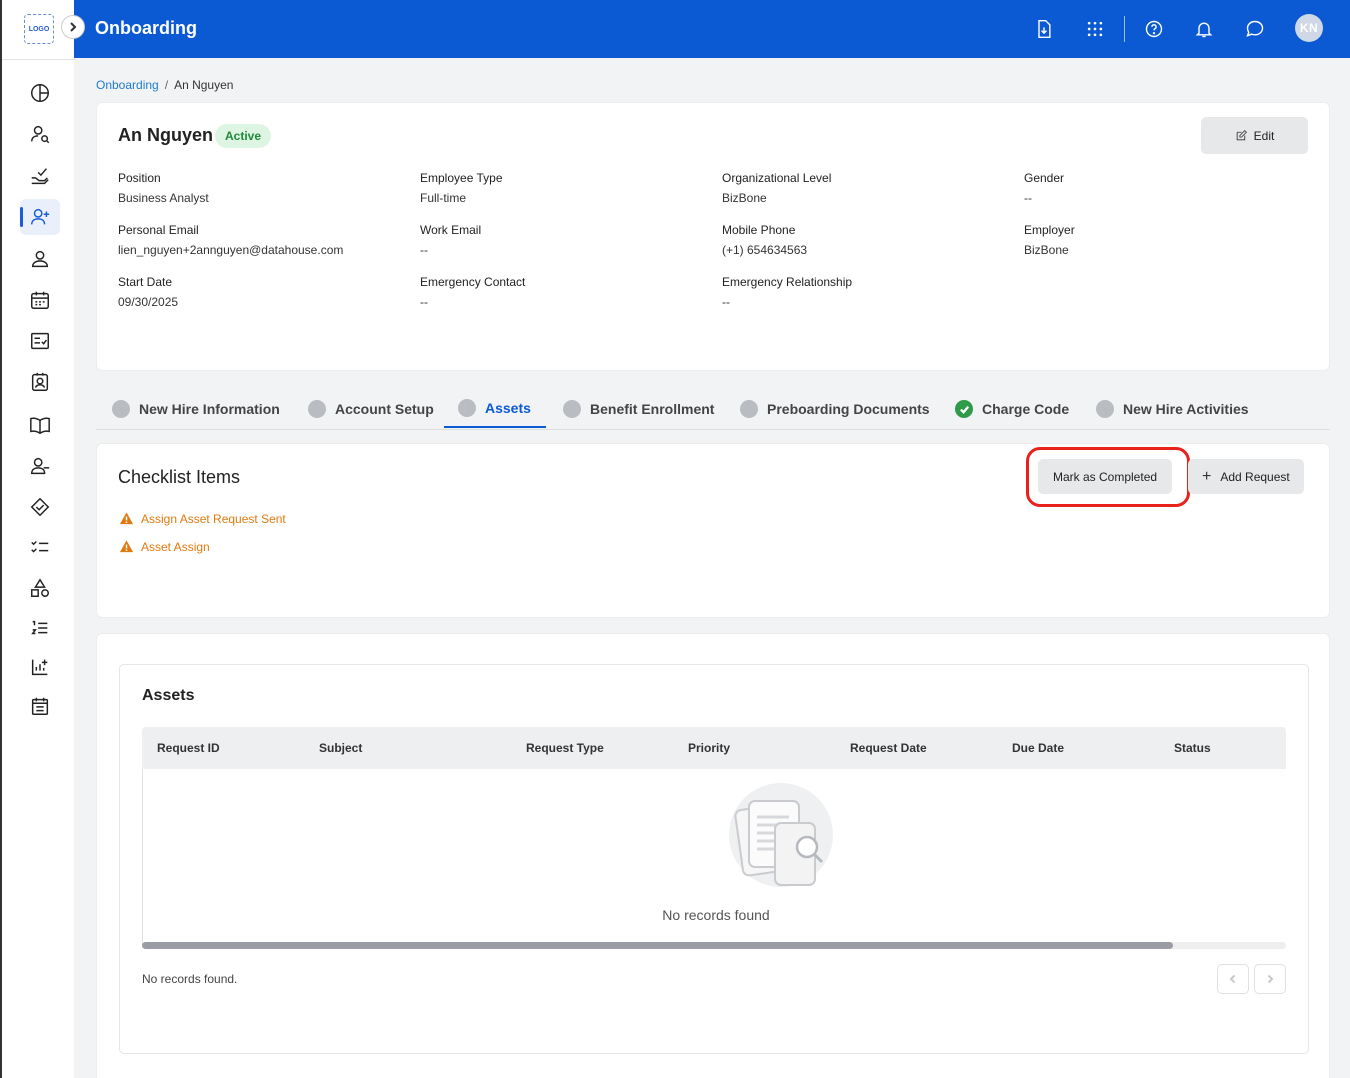 The width and height of the screenshot is (1350, 1078). I want to click on tab-label: Assets, so click(508, 408).